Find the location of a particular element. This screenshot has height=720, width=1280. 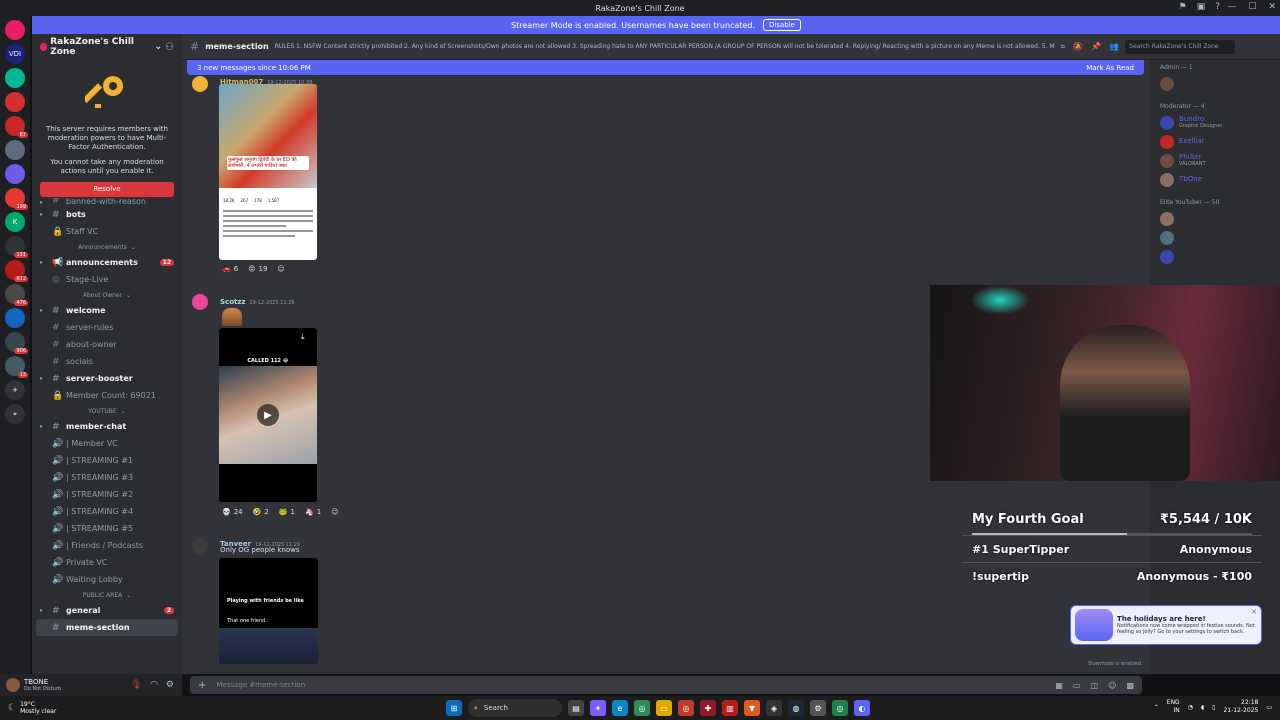

channel-item: ◎ Stage-Live is located at coordinates (107, 279).